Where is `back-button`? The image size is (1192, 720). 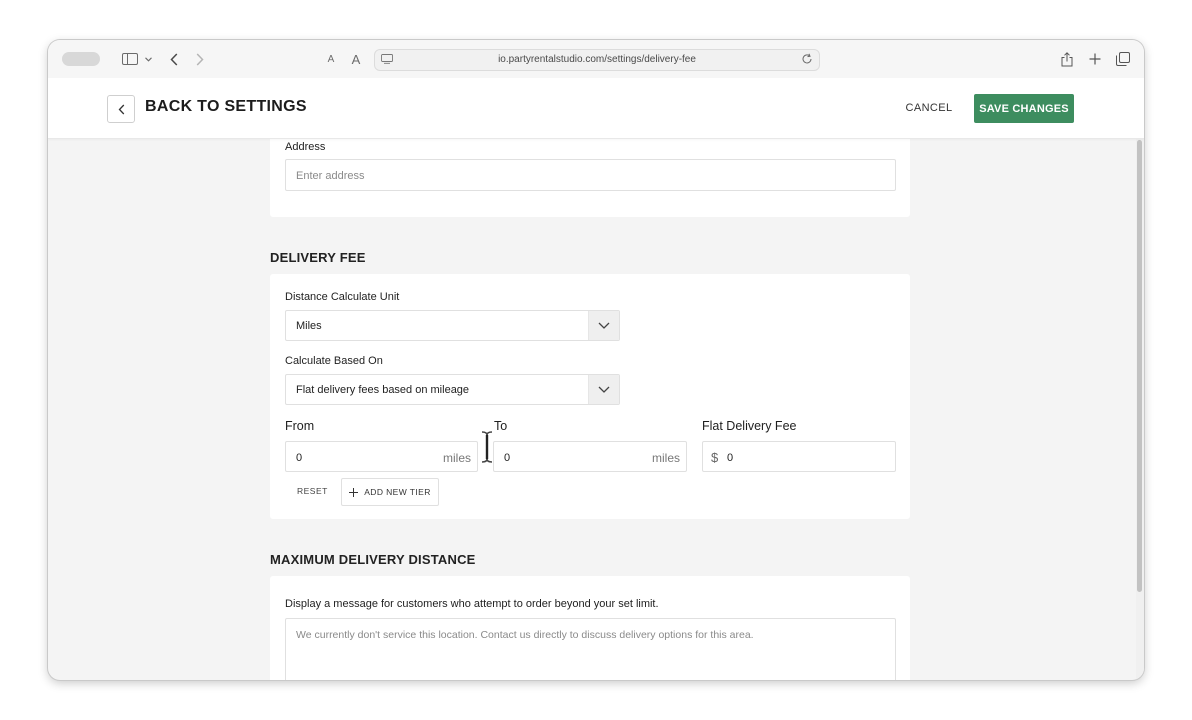 back-button is located at coordinates (121, 109).